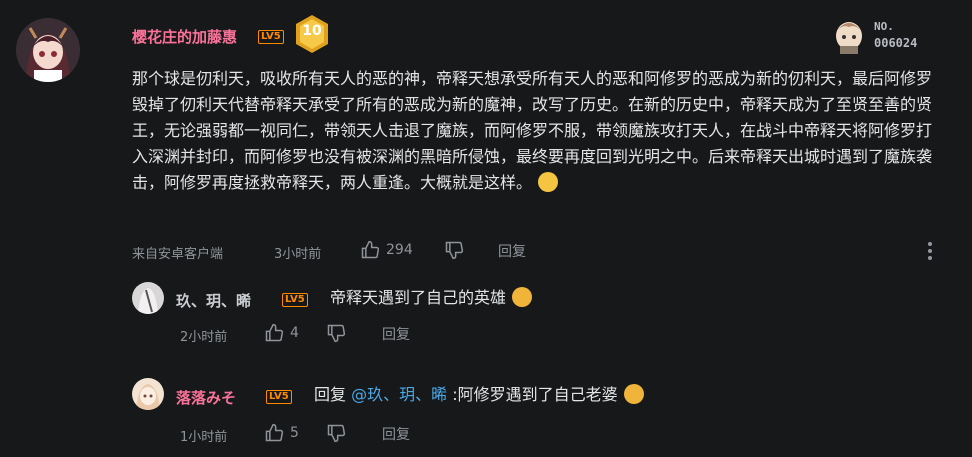 This screenshot has width=972, height=457. I want to click on reply-text: 帝释天遇到了自己的英雄, so click(431, 298).